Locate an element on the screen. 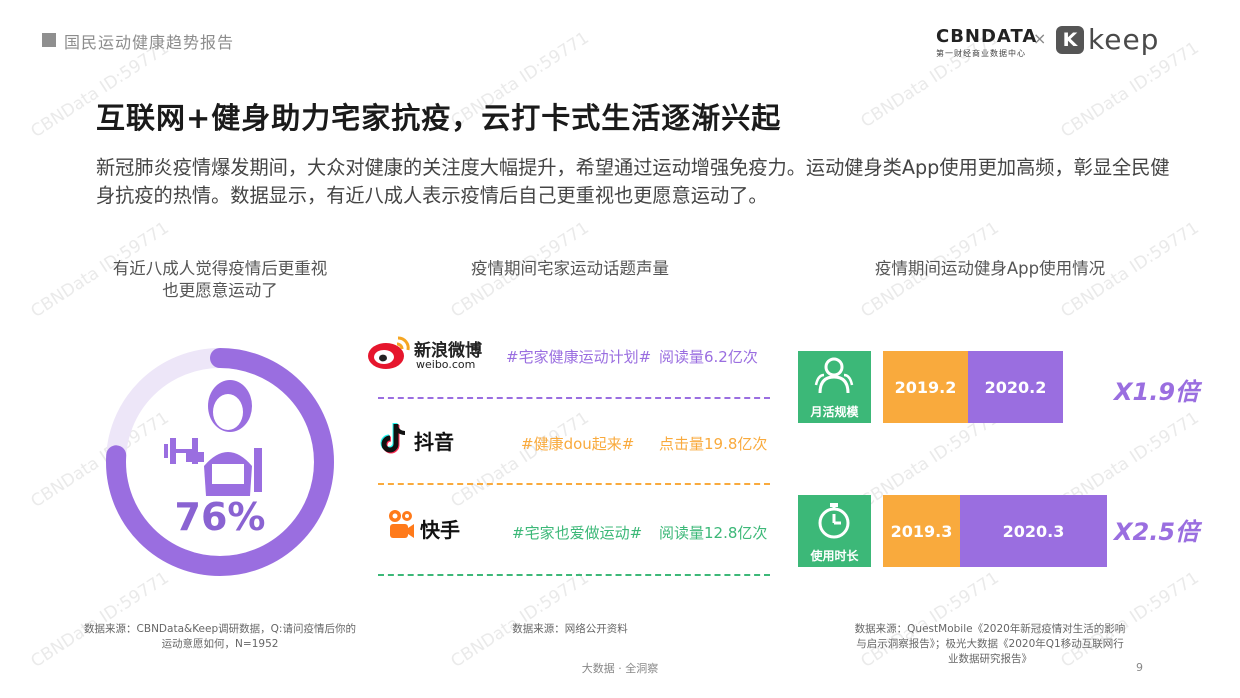 This screenshot has width=1240, height=698. cbndata-logo-text: CBNDATA is located at coordinates (987, 36).